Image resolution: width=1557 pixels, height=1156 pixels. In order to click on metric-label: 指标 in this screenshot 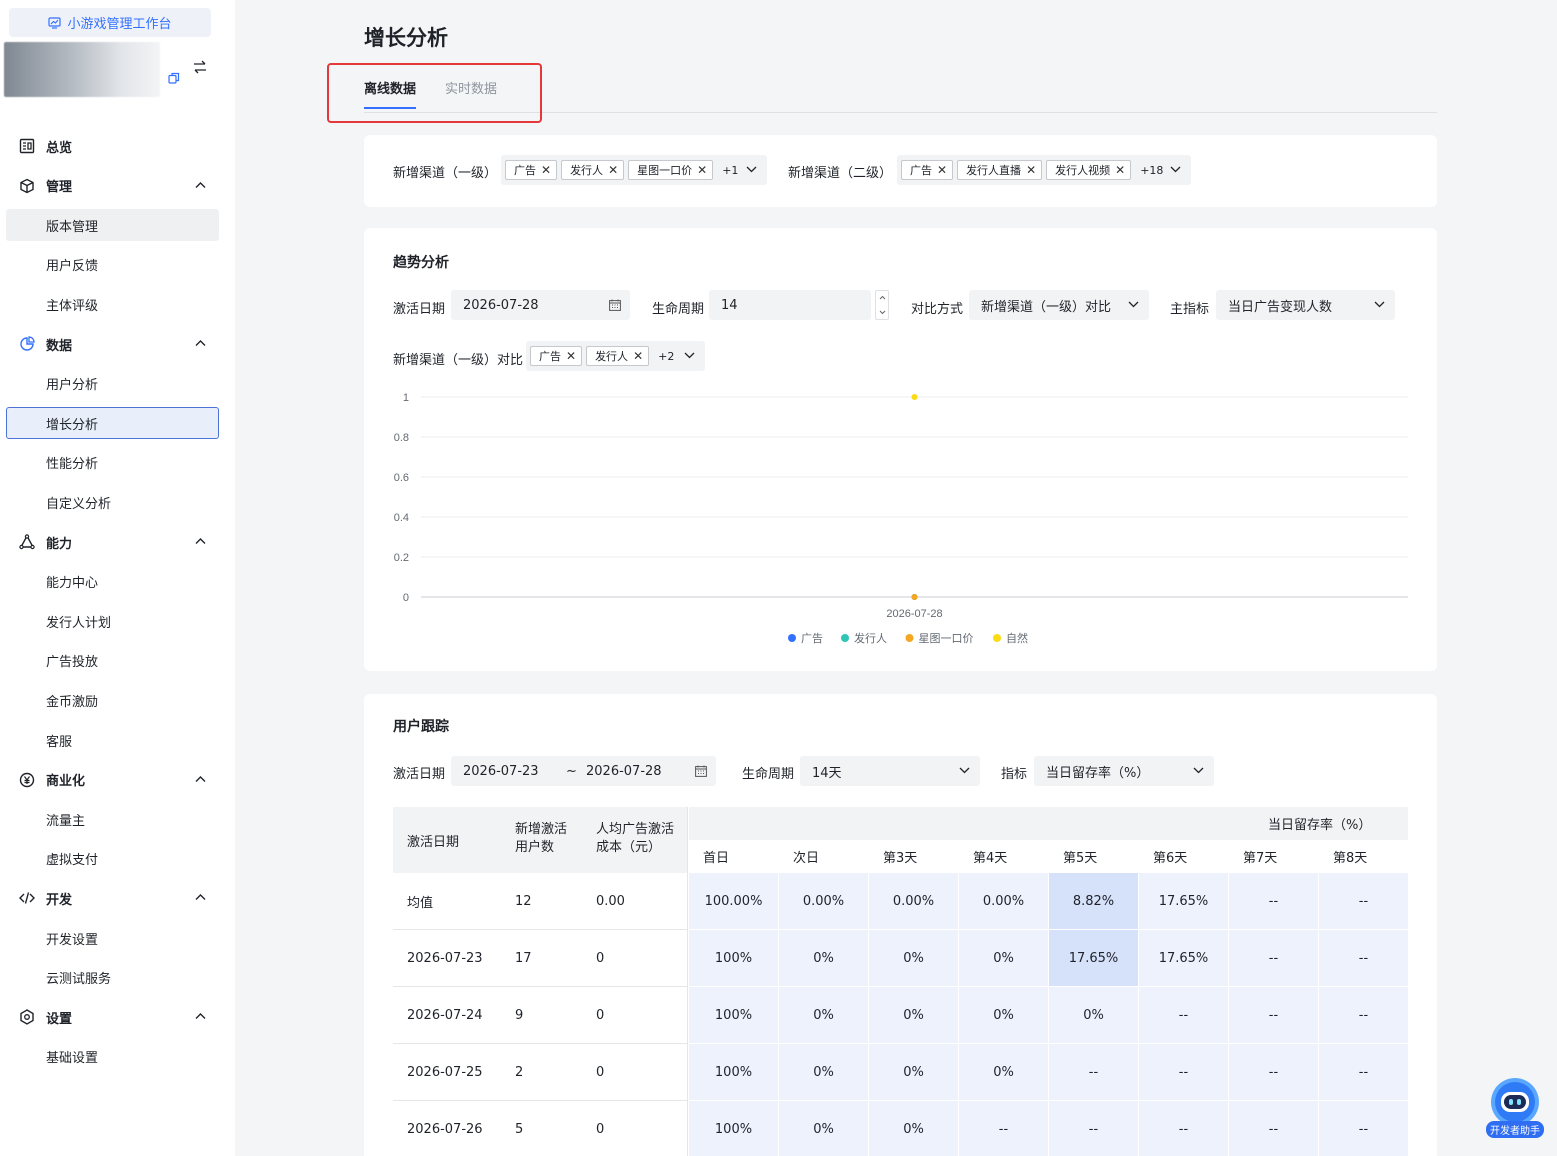, I will do `click(1014, 774)`.